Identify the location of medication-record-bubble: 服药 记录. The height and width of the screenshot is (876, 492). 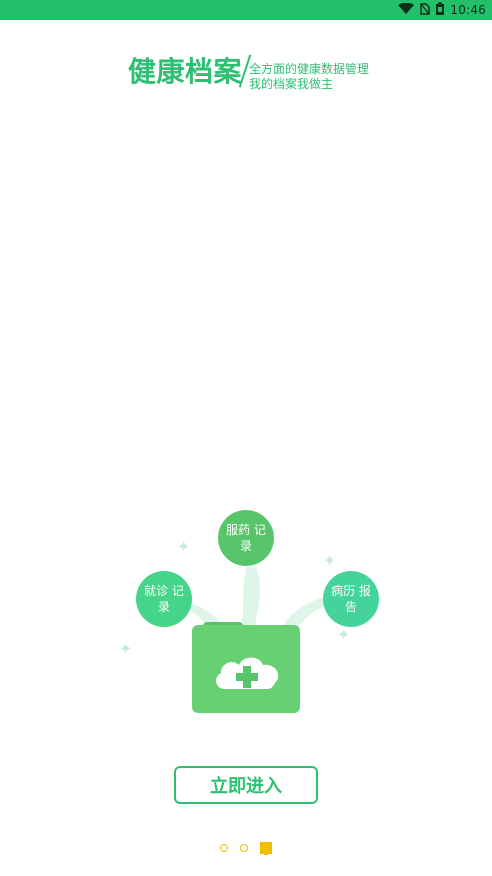
(246, 538).